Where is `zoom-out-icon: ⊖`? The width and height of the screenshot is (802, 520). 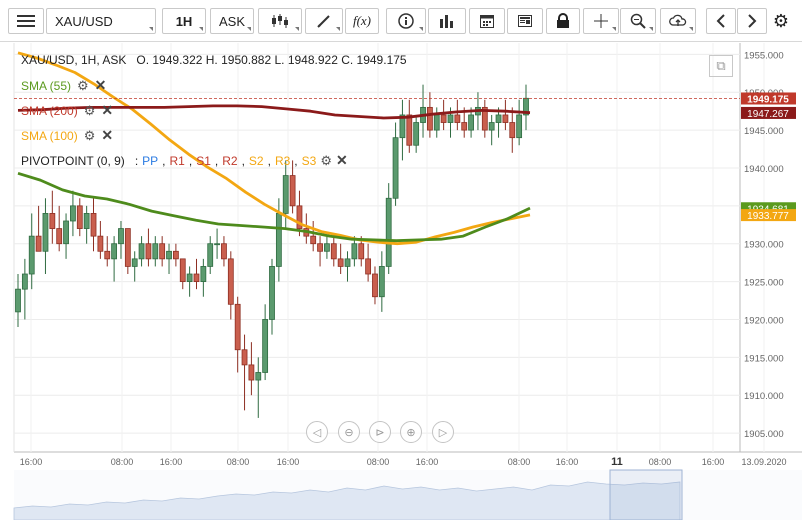 zoom-out-icon: ⊖ is located at coordinates (349, 432).